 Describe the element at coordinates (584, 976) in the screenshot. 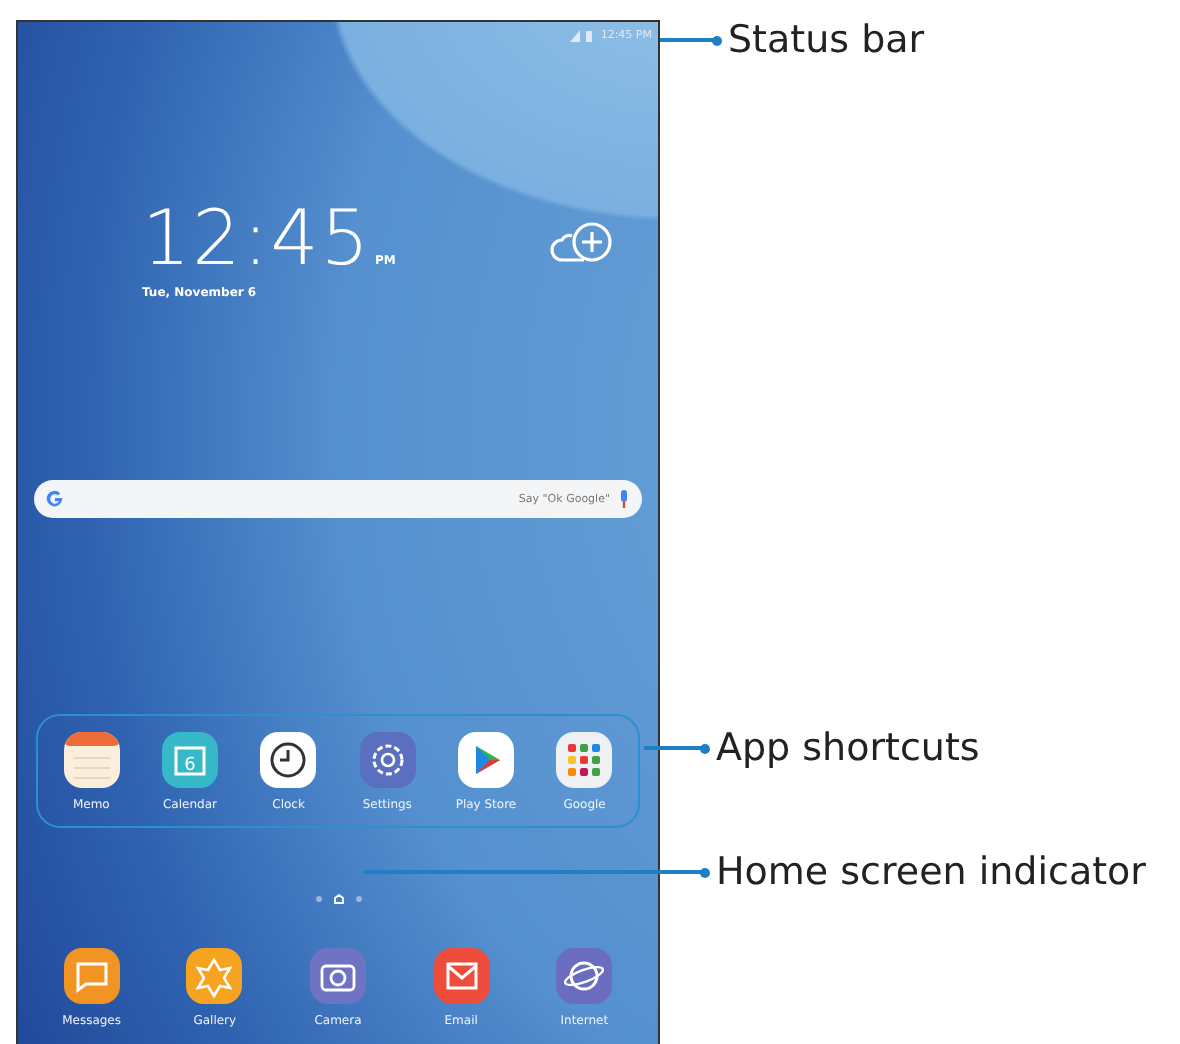

I see `internet-app-icon` at that location.